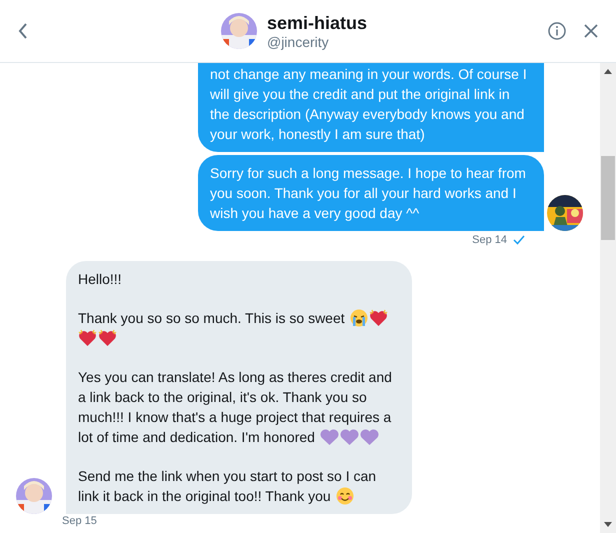 The width and height of the screenshot is (616, 533). What do you see at coordinates (368, 74) in the screenshot?
I see `message-text: not change any meaning in your words. Of course I` at bounding box center [368, 74].